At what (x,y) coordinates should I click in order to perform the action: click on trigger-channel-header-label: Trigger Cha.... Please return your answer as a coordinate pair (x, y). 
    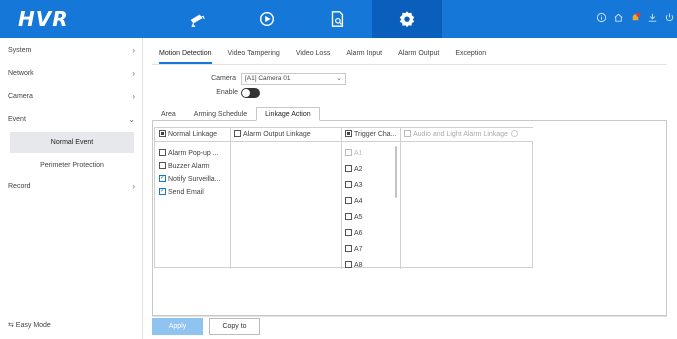
    Looking at the image, I should click on (375, 134).